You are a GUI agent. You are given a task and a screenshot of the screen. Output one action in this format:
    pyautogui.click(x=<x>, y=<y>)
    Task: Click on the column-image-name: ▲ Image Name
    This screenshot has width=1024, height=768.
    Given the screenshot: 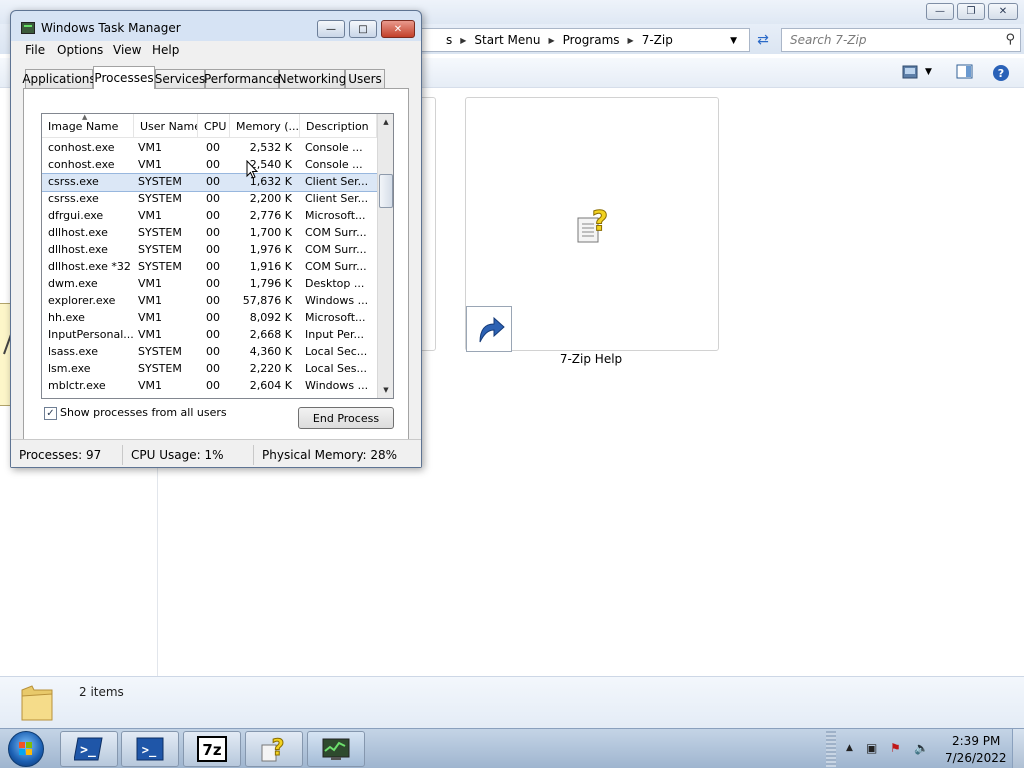 What is the action you would take?
    pyautogui.click(x=88, y=126)
    